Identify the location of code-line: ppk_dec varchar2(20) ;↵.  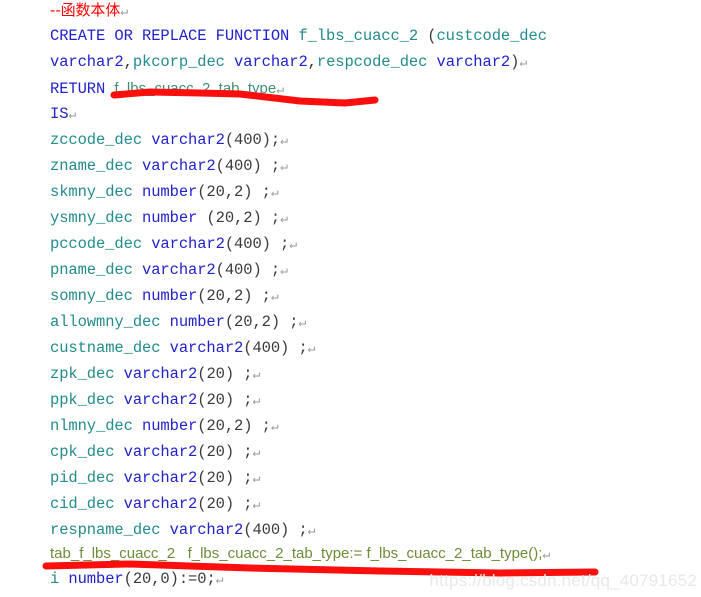
(155, 400).